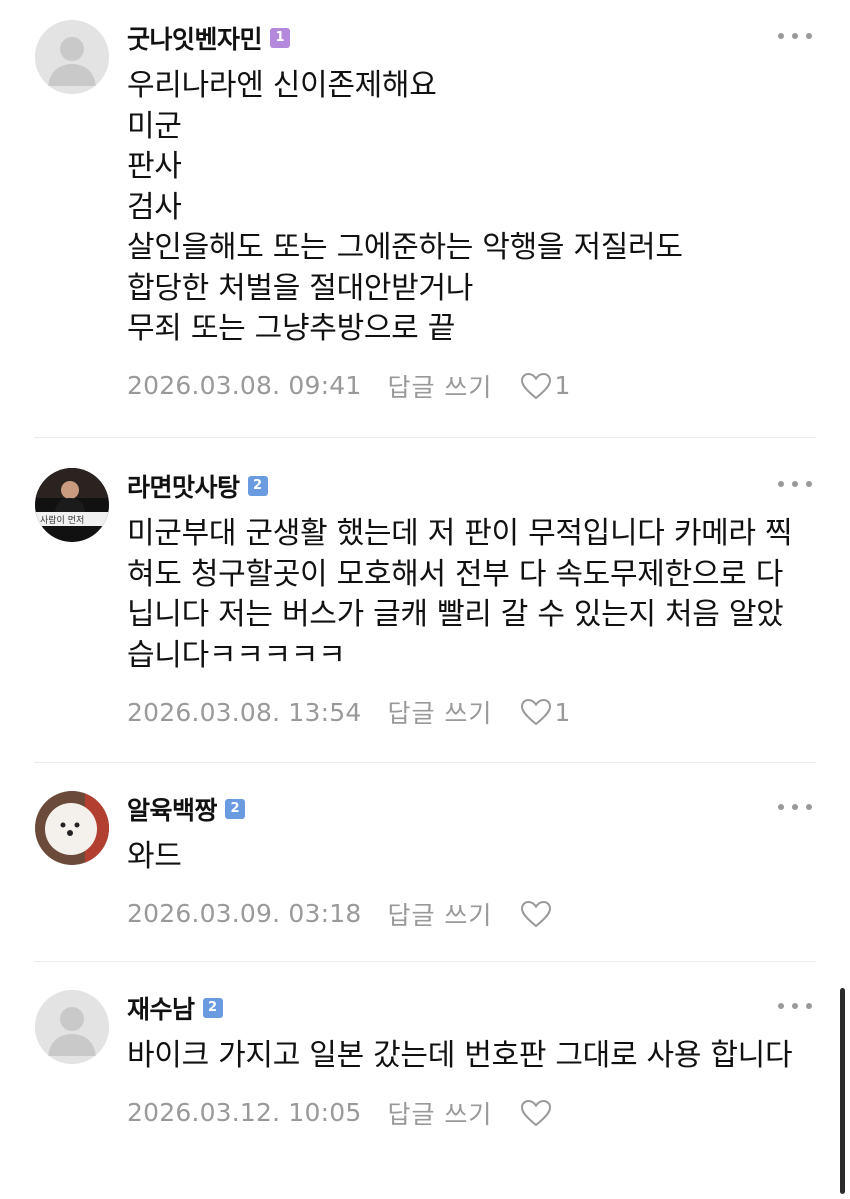  I want to click on comment-header: 재수남 2, so click(468, 1008).